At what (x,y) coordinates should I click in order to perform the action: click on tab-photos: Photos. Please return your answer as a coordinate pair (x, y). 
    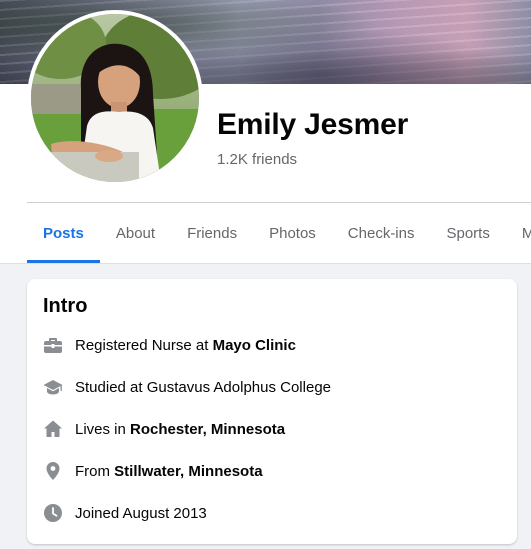
    Looking at the image, I should click on (292, 233).